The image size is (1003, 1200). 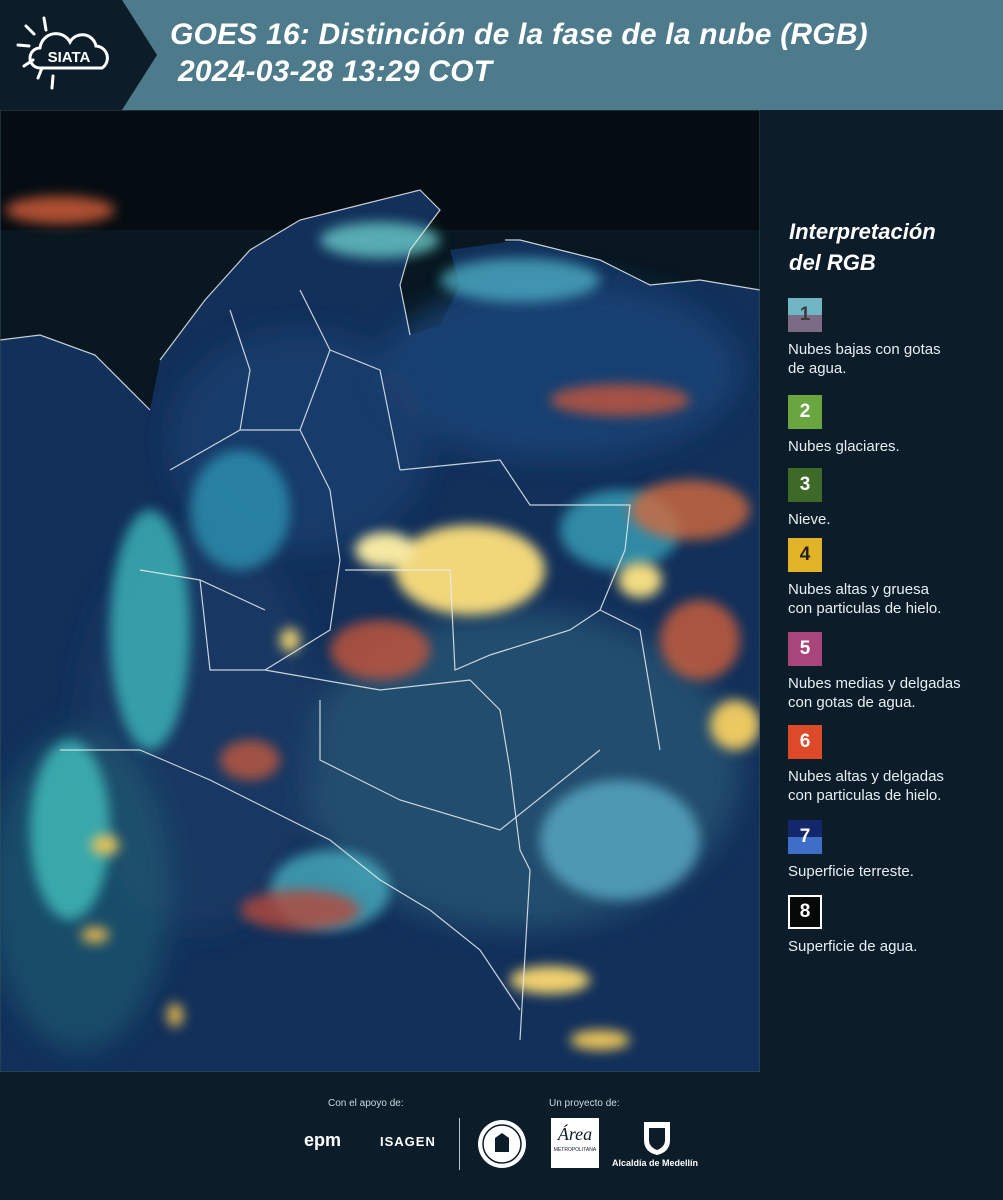 What do you see at coordinates (575, 1150) in the screenshot?
I see `area-metropolitana-subtext: METROPOLITANA` at bounding box center [575, 1150].